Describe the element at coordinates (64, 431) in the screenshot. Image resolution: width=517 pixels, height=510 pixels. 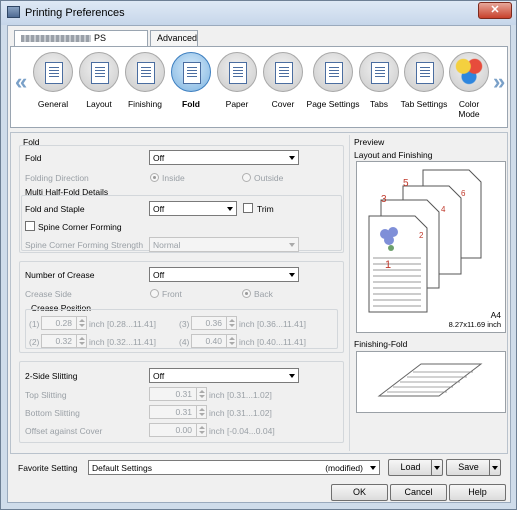
I see `offset-cover-label: Offset against Cover` at that location.